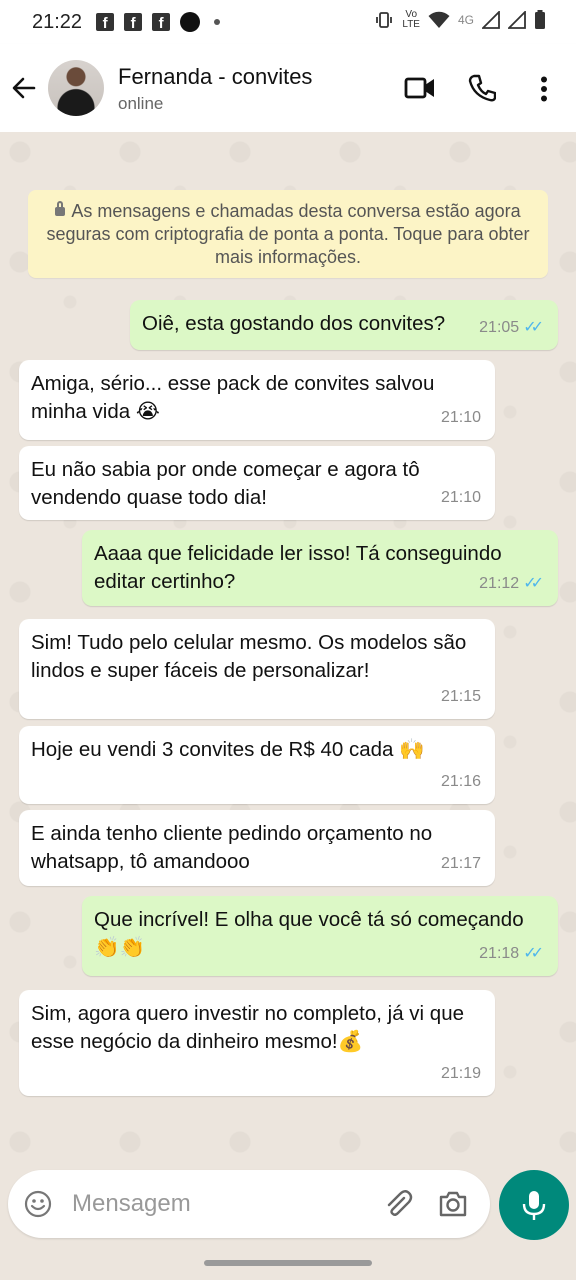  What do you see at coordinates (439, 19) in the screenshot?
I see `wifi-icon` at bounding box center [439, 19].